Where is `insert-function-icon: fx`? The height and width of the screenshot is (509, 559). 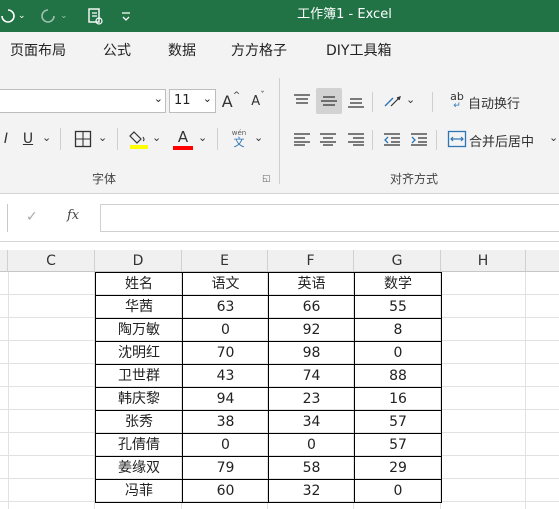
insert-function-icon: fx is located at coordinates (73, 215).